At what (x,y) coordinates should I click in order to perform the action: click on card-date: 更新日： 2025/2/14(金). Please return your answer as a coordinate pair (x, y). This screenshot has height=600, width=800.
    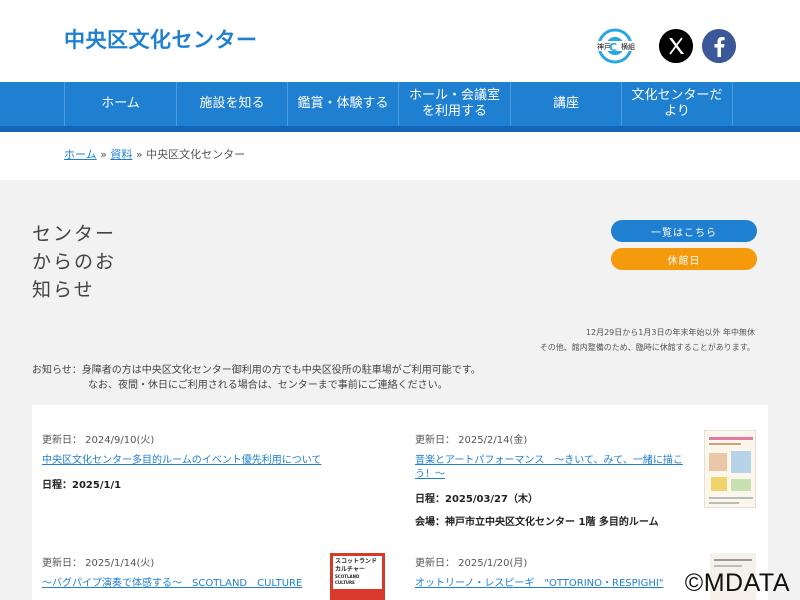
    Looking at the image, I should click on (471, 440).